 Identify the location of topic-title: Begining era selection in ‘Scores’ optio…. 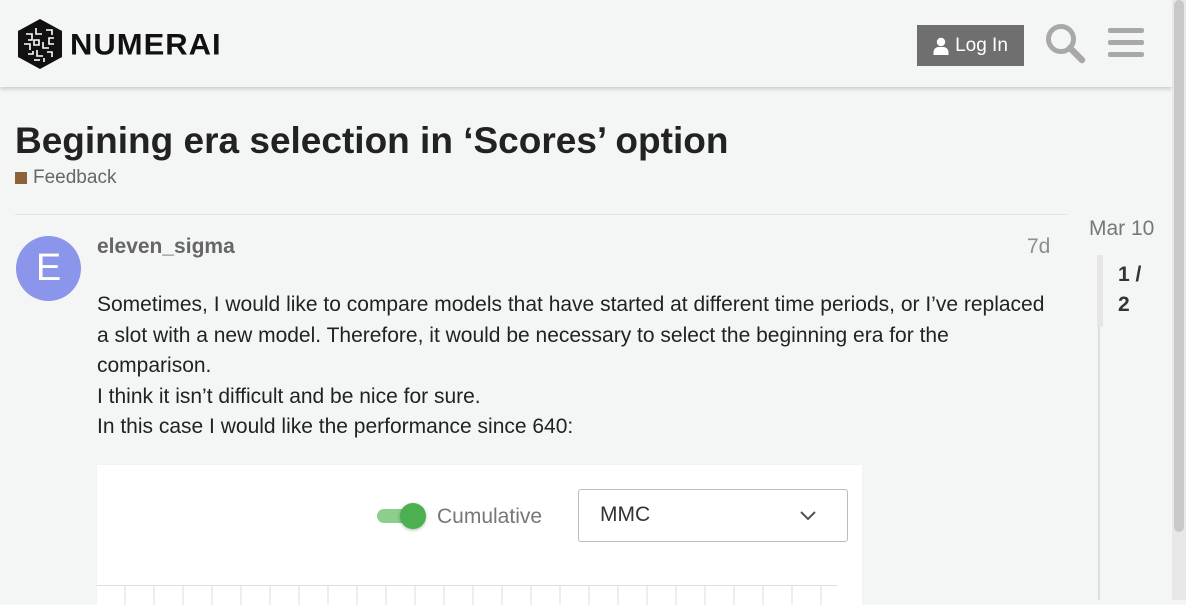
(371, 141).